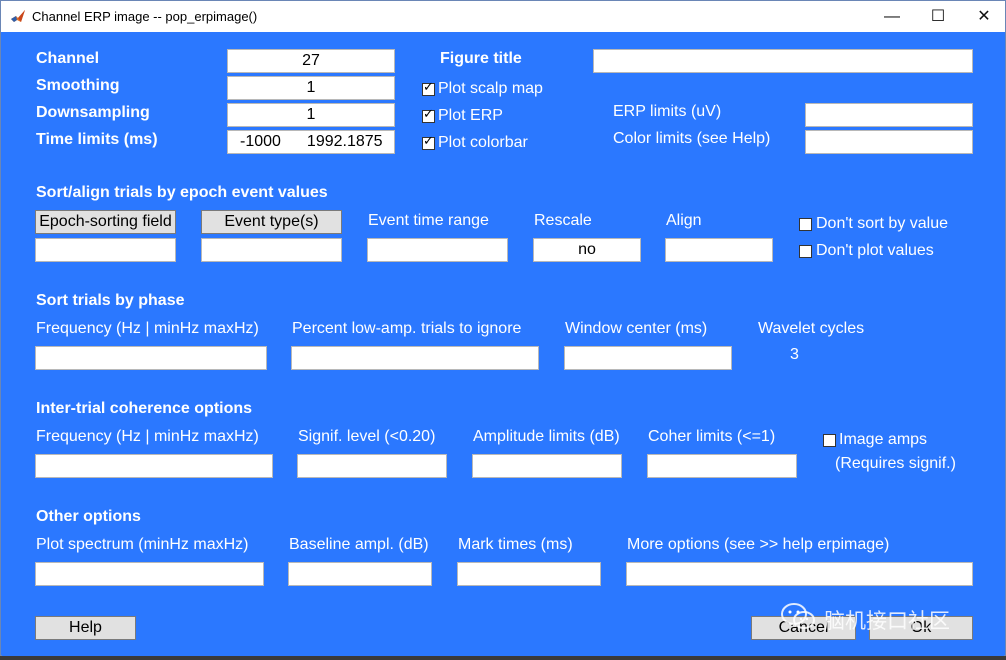  What do you see at coordinates (88, 516) in the screenshot?
I see `other-section-heading: Other options` at bounding box center [88, 516].